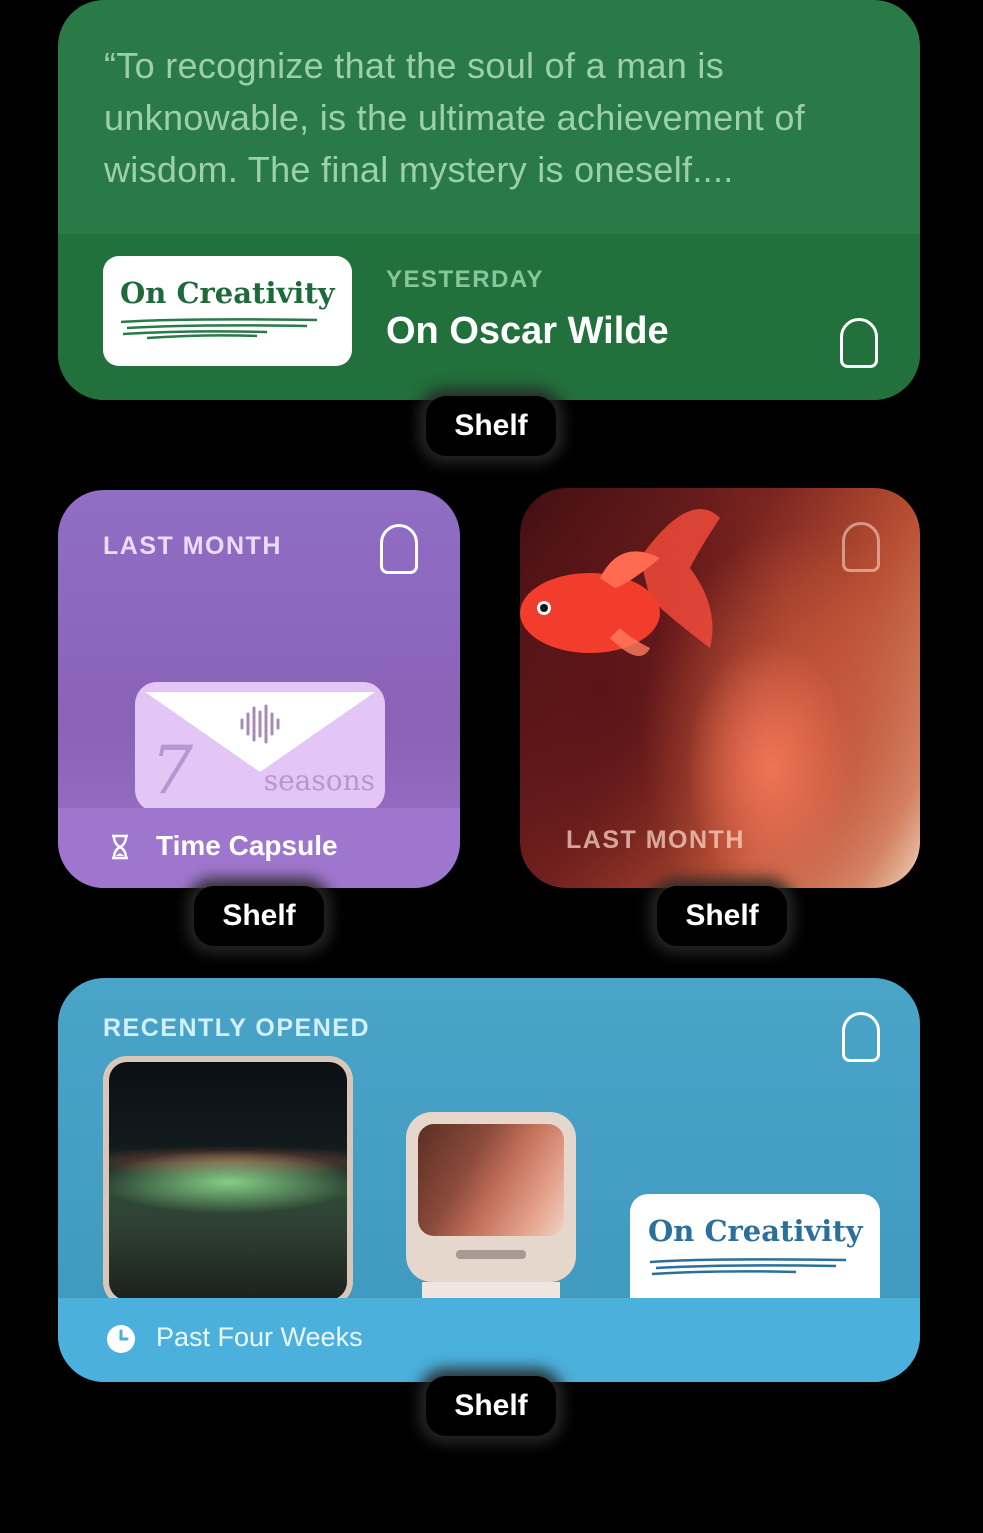 This screenshot has width=983, height=1533. I want to click on goldfish-image, so click(620, 582).